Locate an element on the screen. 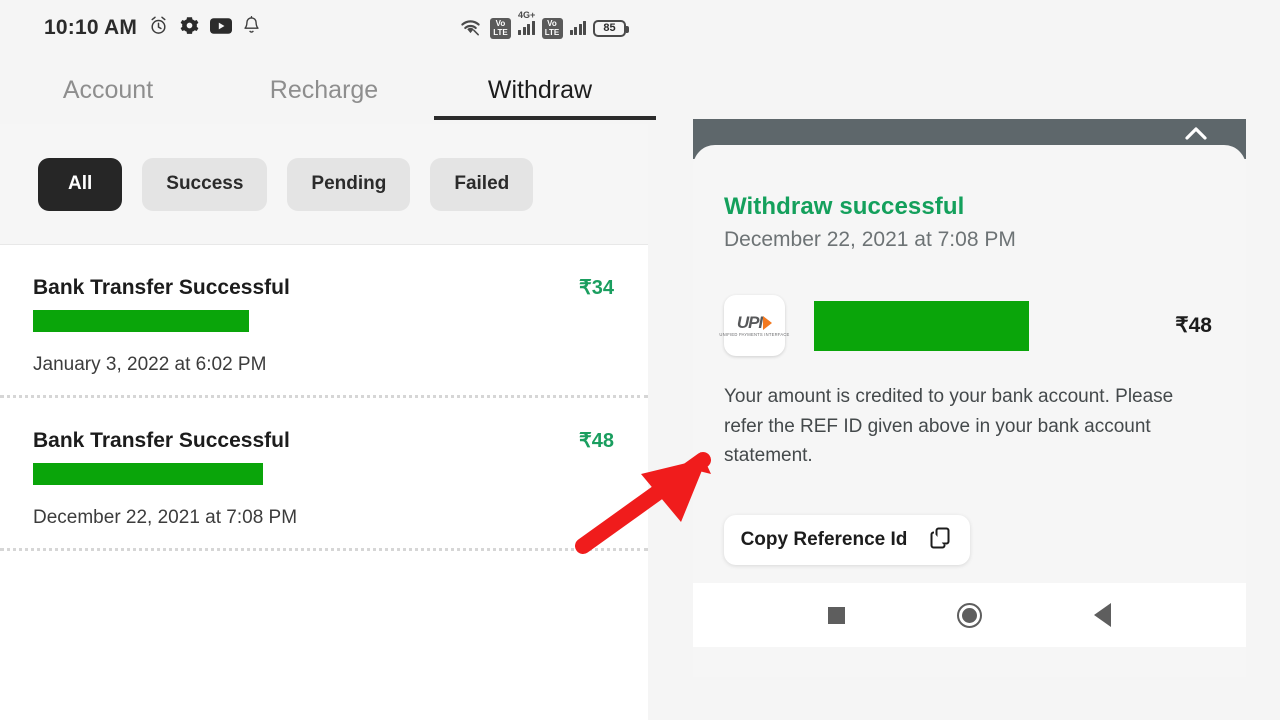 This screenshot has height=720, width=1280. circle-home-icon is located at coordinates (969, 615).